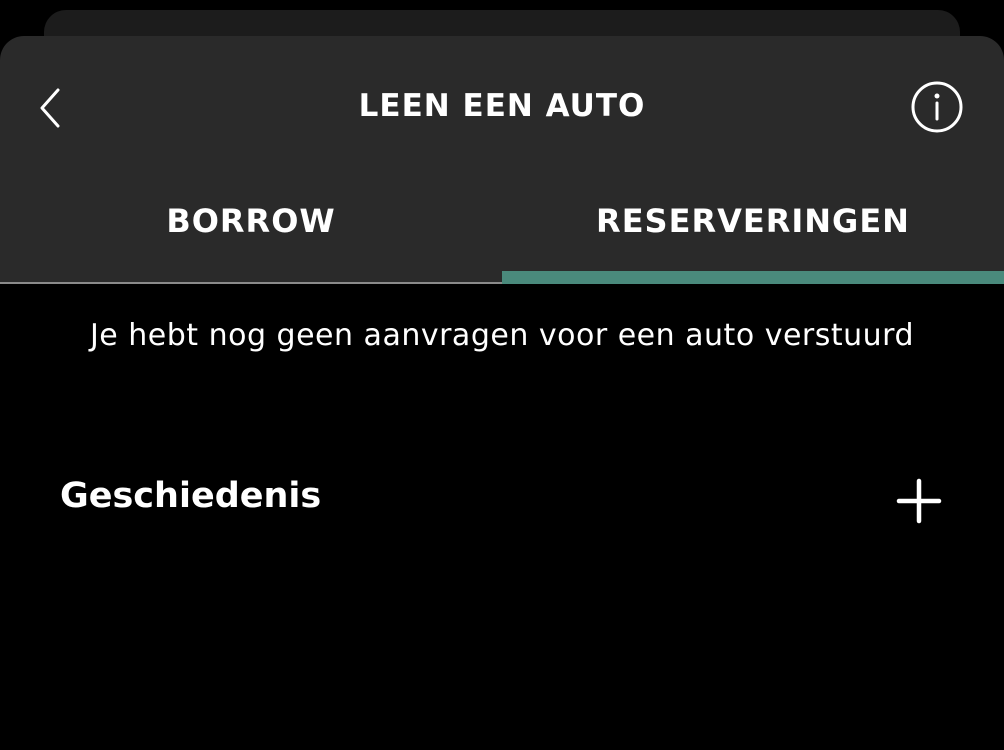 This screenshot has height=750, width=1004. What do you see at coordinates (191, 496) in the screenshot?
I see `history-label: Geschiedenis` at bounding box center [191, 496].